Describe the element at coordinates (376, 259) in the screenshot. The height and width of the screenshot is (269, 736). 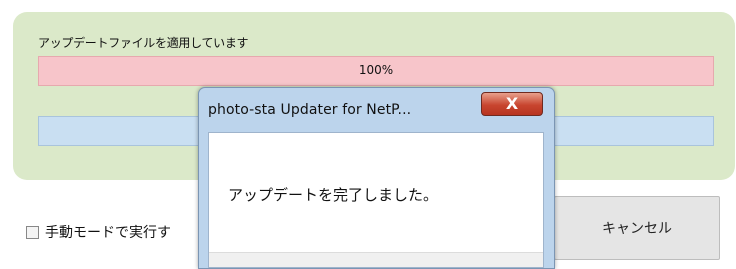
I see `dialog-footer` at that location.